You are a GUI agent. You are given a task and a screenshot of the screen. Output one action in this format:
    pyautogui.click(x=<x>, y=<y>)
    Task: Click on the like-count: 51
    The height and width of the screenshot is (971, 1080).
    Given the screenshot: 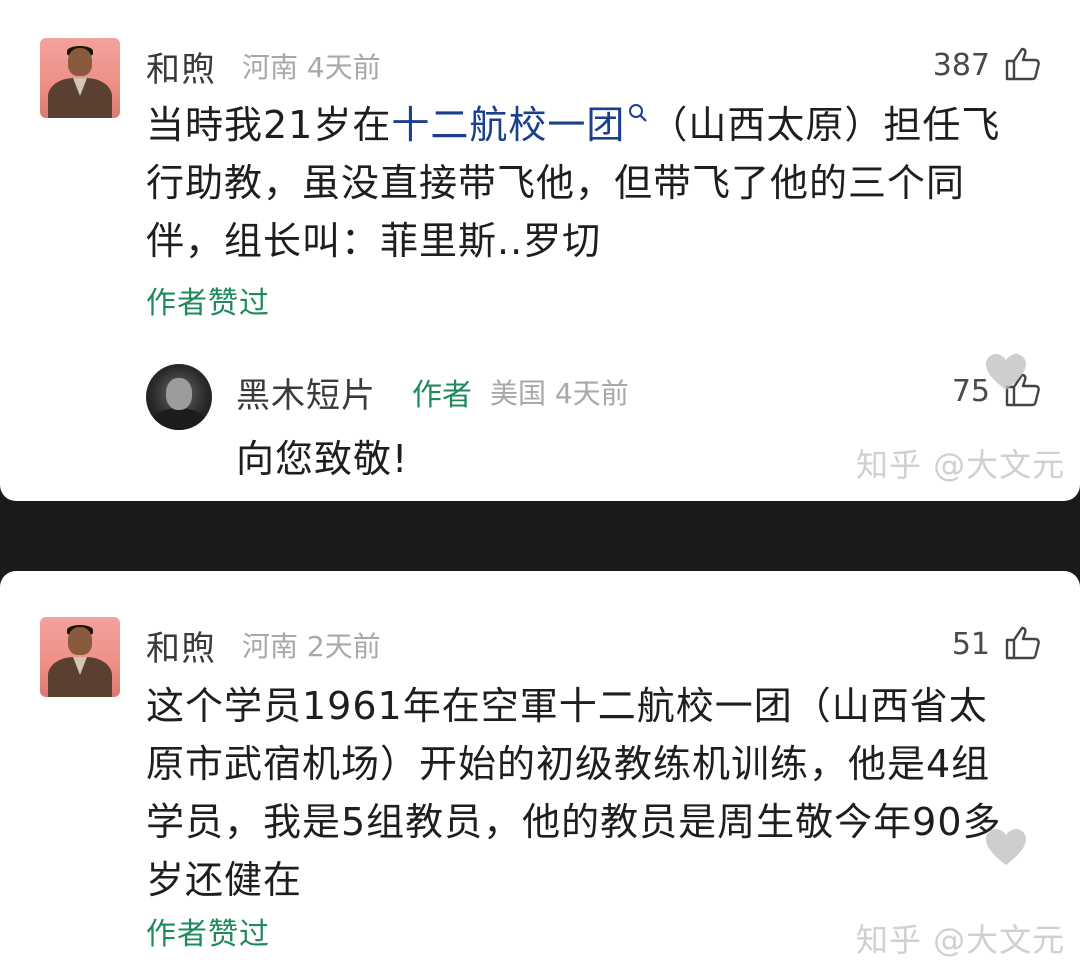 What is the action you would take?
    pyautogui.click(x=970, y=644)
    